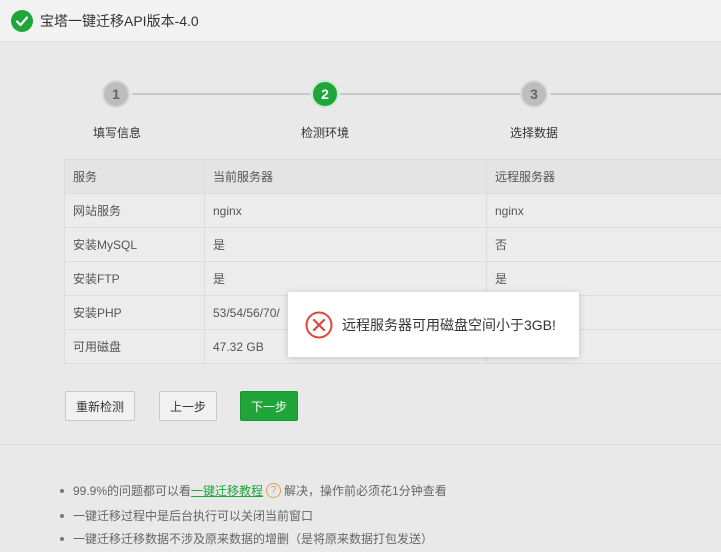 This screenshot has height=552, width=721. Describe the element at coordinates (253, 539) in the screenshot. I see `note-text: 一键迁移迁移数据不涉及原来数据的增删（是将原来数据打包发送）` at that location.